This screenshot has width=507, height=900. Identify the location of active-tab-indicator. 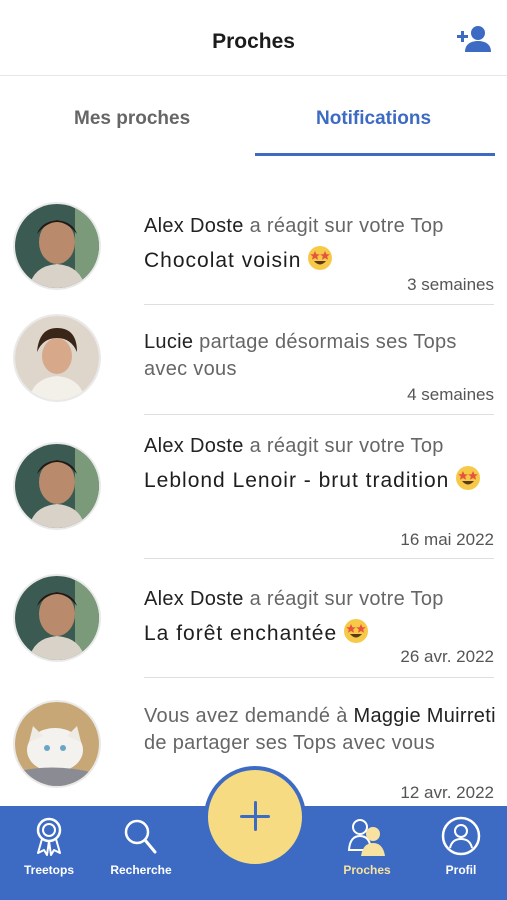
(375, 154).